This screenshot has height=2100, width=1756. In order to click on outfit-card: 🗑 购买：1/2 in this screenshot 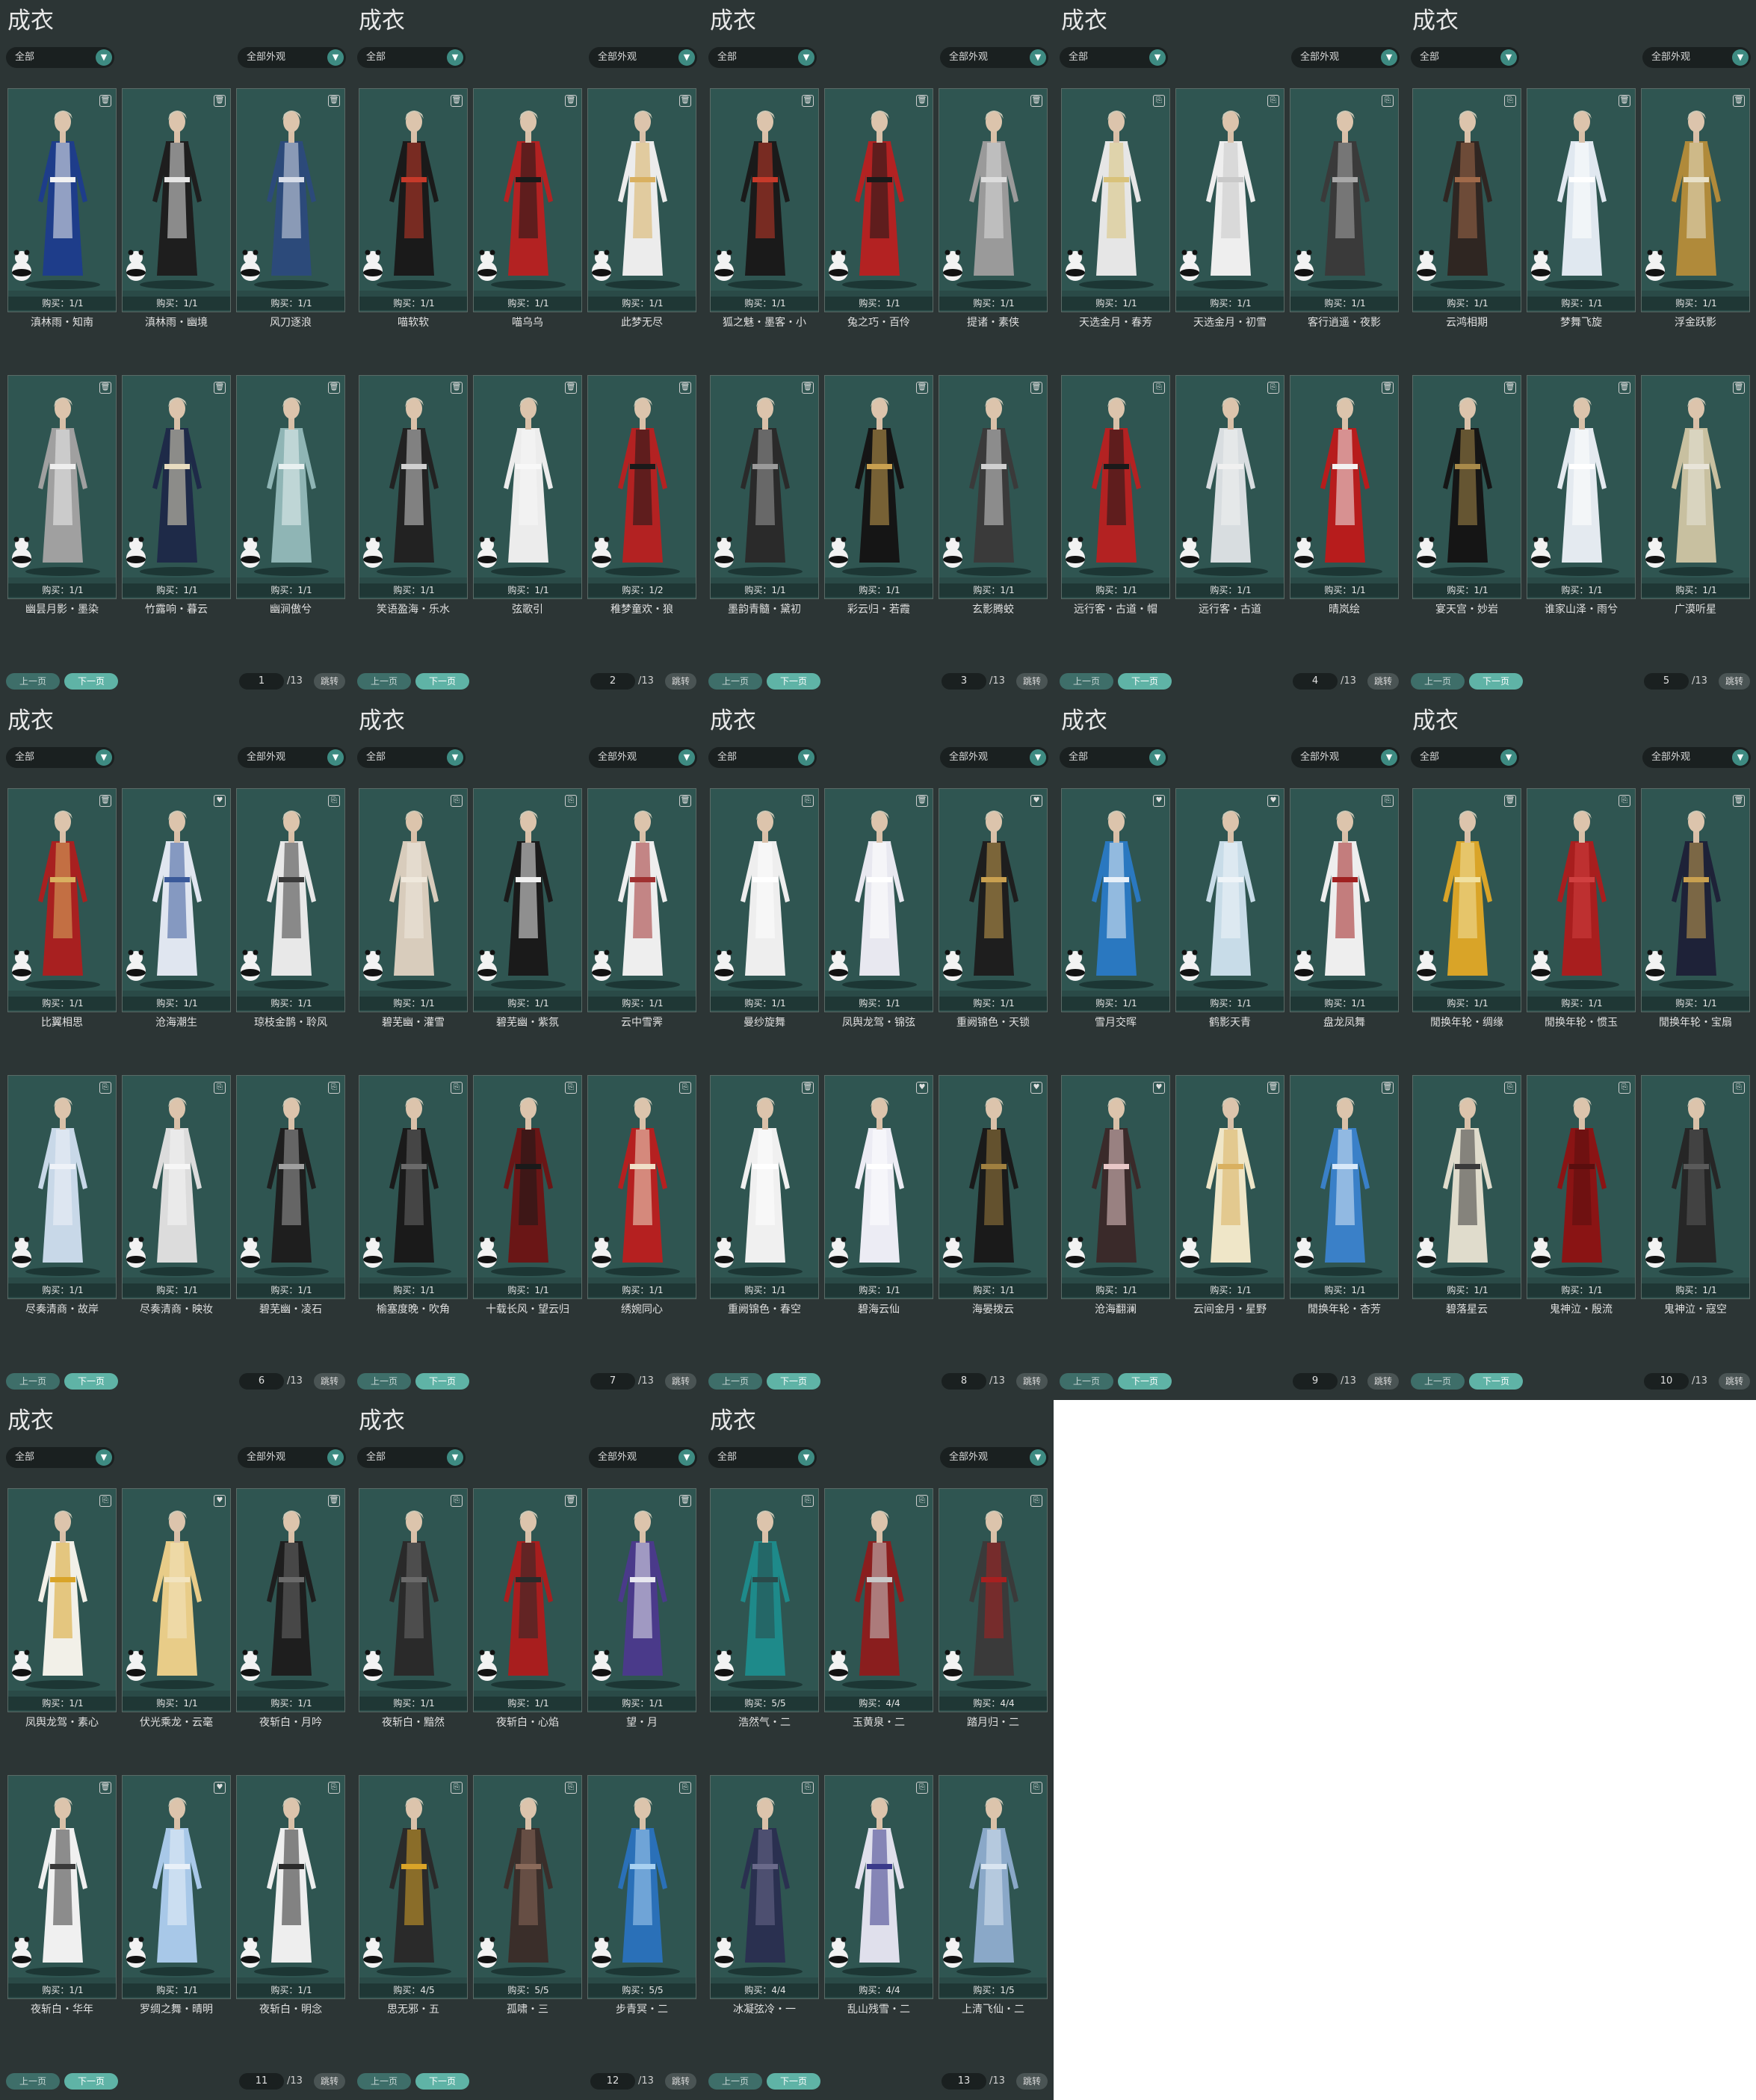, I will do `click(641, 487)`.